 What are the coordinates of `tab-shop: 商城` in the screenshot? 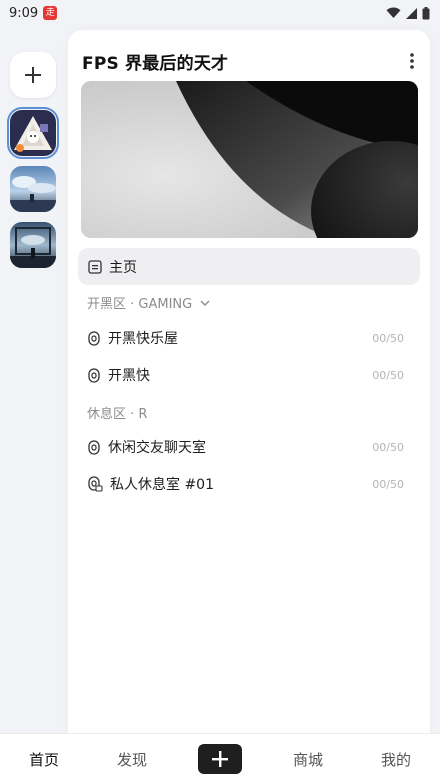 It's located at (308, 758).